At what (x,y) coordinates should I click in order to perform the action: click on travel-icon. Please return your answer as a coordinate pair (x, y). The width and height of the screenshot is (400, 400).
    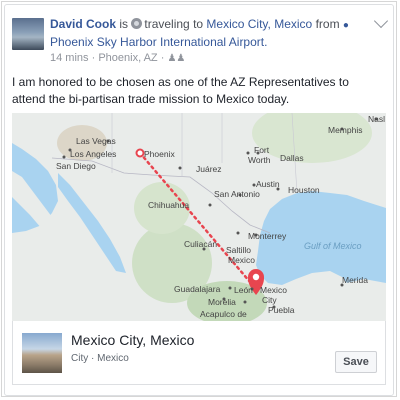
    Looking at the image, I should click on (137, 23).